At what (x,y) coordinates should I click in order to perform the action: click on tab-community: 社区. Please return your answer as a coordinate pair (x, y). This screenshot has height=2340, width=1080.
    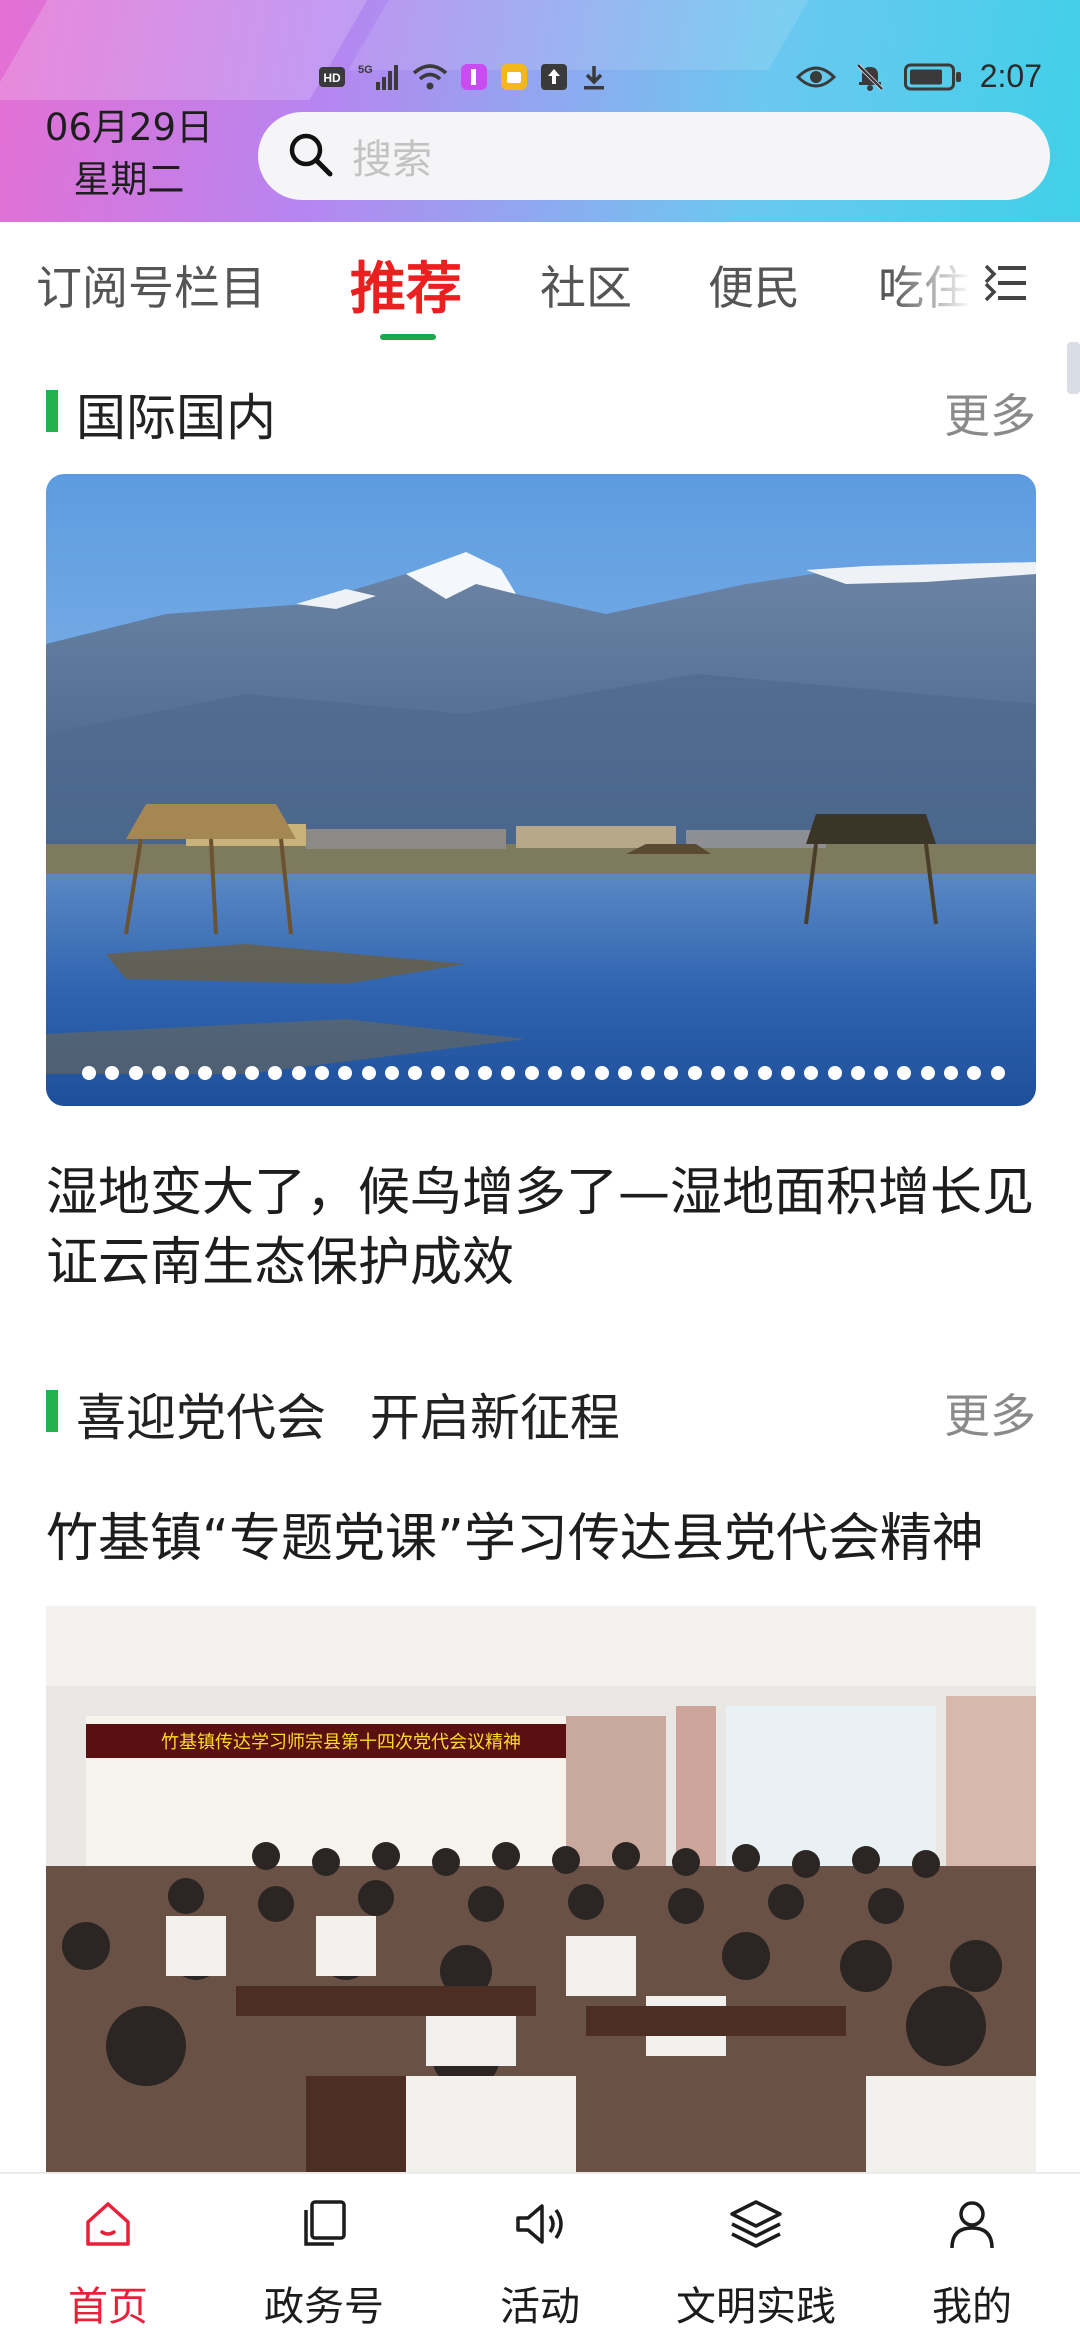
    Looking at the image, I should click on (586, 285).